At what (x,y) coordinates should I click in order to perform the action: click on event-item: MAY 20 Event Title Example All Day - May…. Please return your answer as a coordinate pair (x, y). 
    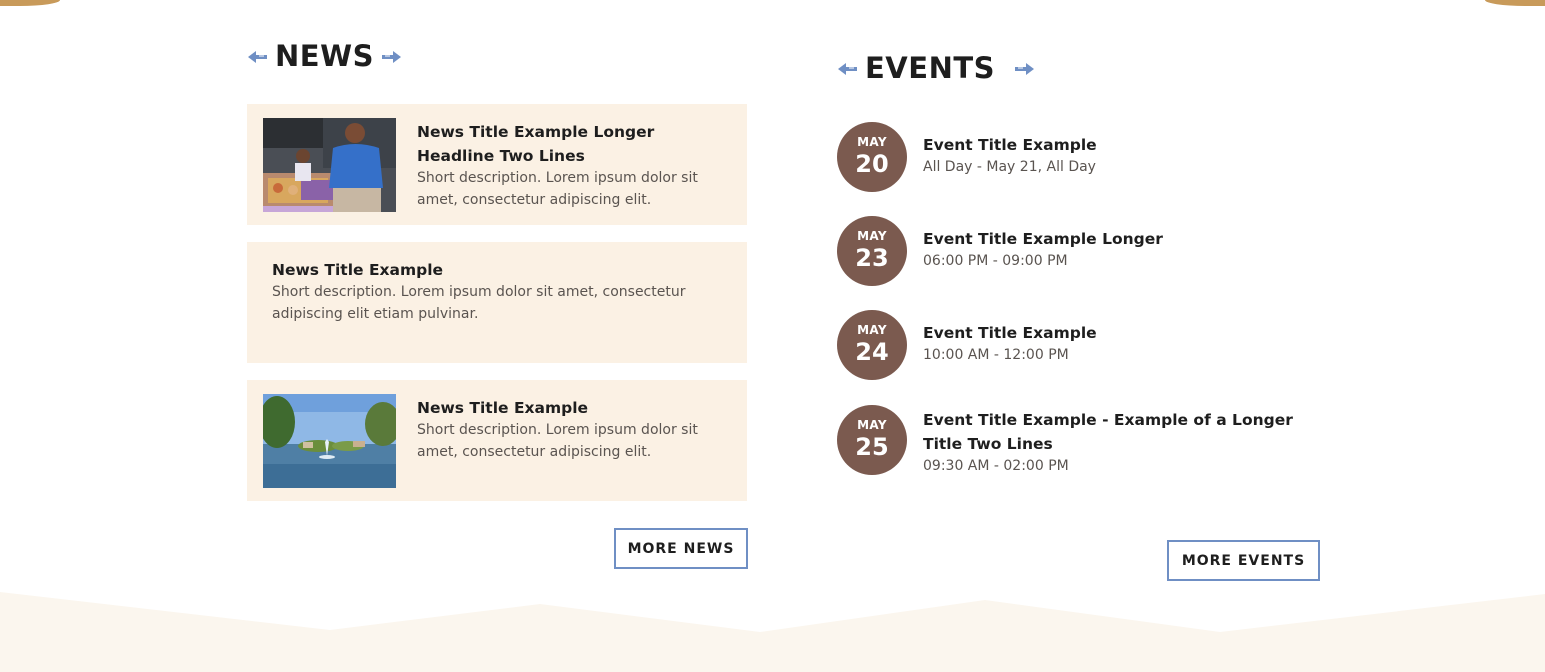
    Looking at the image, I should click on (1077, 158).